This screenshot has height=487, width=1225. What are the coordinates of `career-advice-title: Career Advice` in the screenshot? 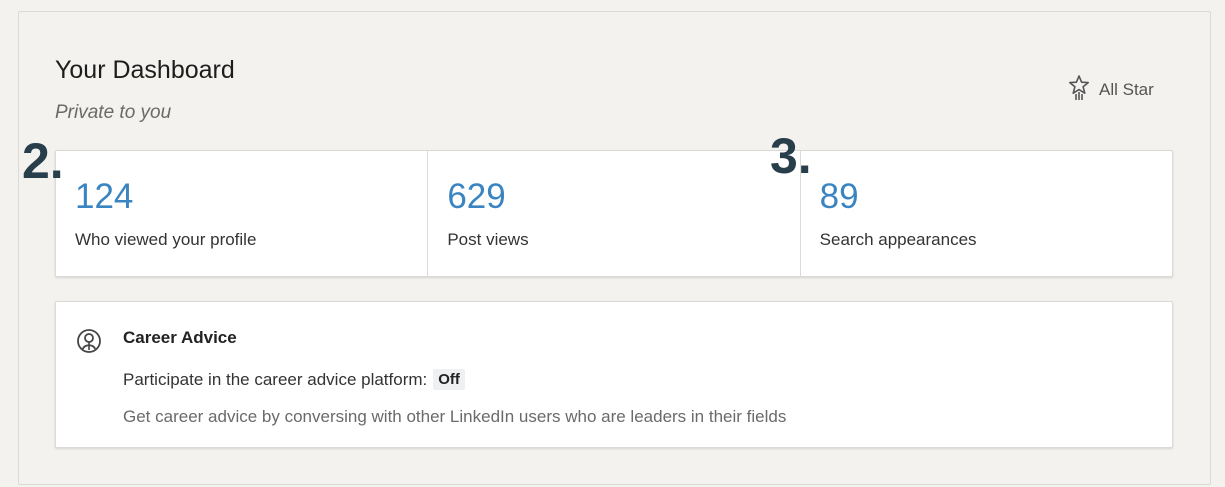 It's located at (180, 337).